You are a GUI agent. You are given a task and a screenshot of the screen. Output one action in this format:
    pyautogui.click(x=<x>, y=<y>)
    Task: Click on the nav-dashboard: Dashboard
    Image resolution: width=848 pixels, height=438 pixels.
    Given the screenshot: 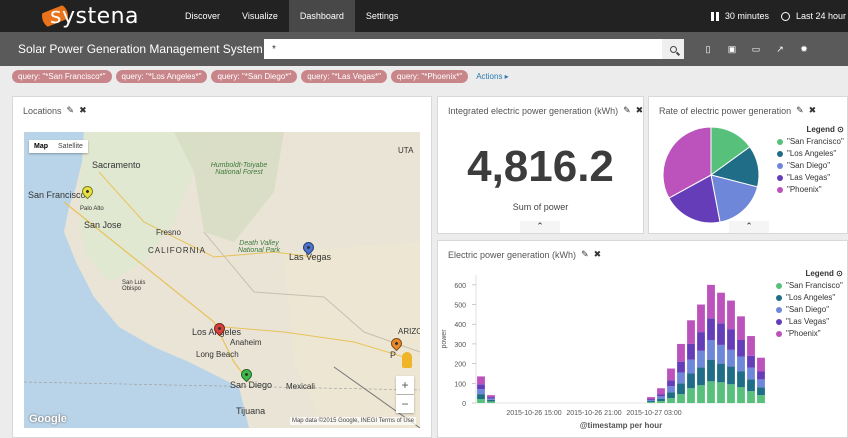 What is the action you would take?
    pyautogui.click(x=321, y=16)
    